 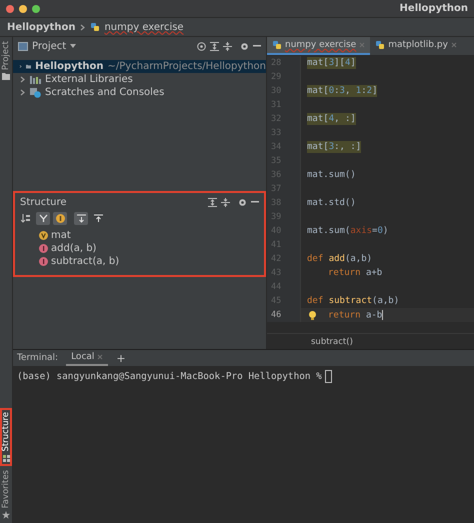 What do you see at coordinates (347, 231) in the screenshot?
I see `code-line: mat.sum(axis=0)` at bounding box center [347, 231].